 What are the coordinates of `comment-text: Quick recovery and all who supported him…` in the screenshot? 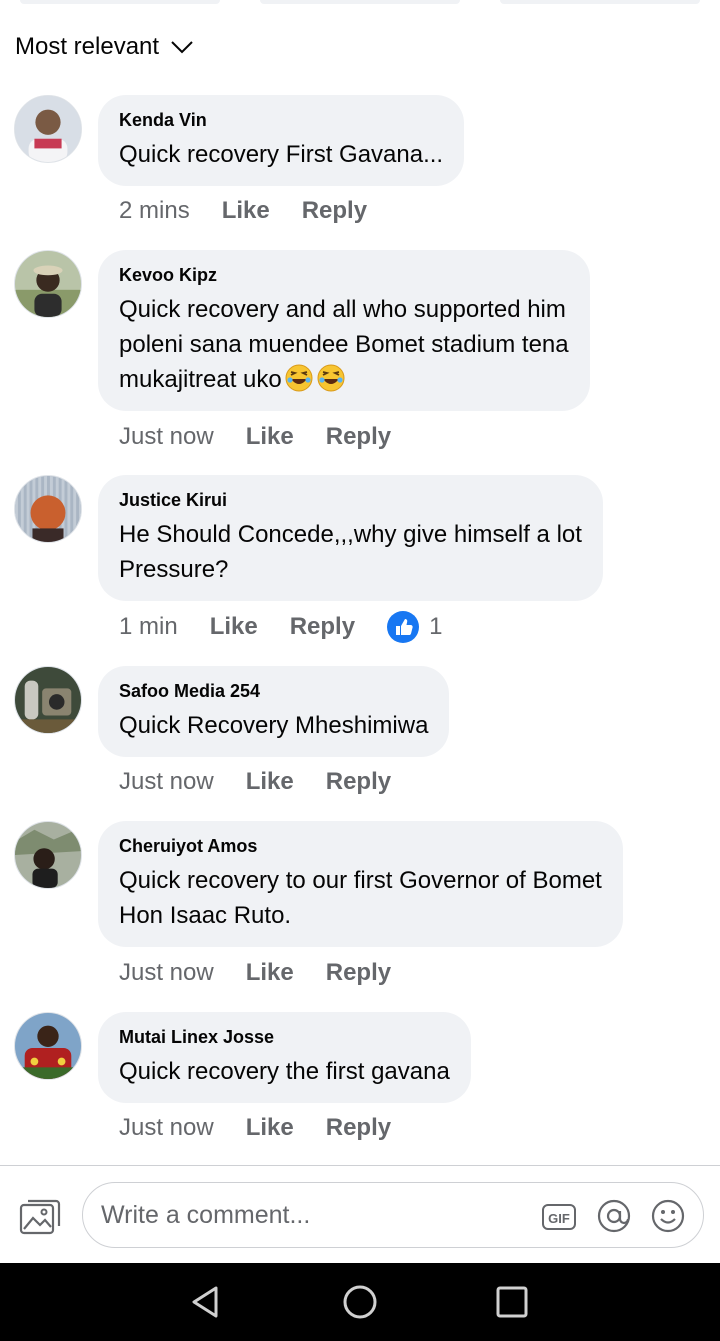 It's located at (344, 344).